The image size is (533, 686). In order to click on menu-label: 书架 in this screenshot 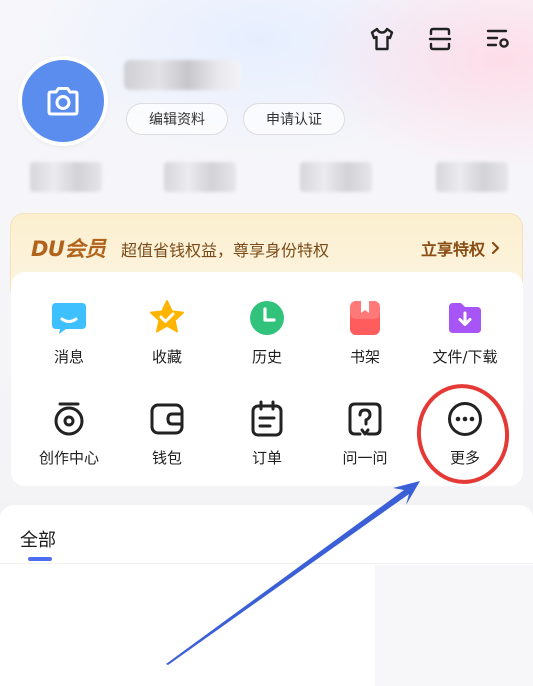, I will do `click(364, 357)`.